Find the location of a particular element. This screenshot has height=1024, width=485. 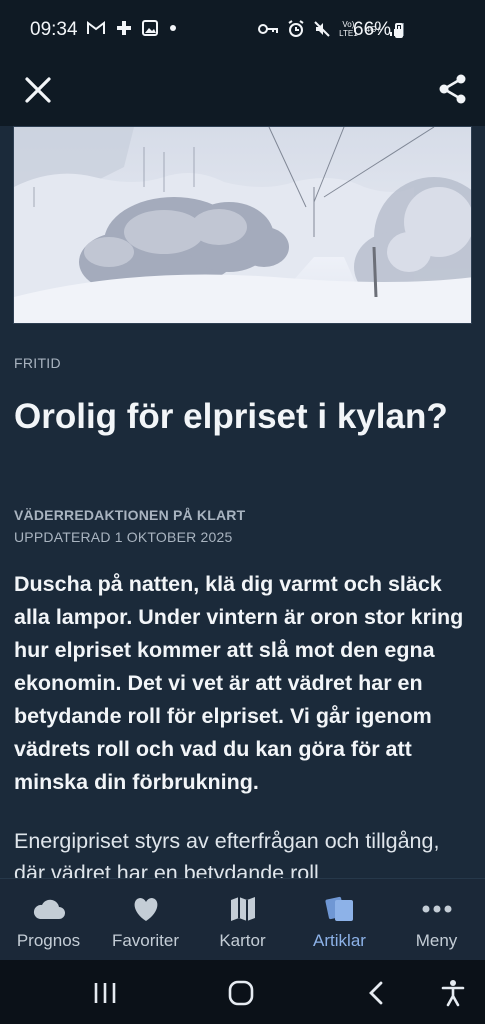

home-button is located at coordinates (241, 993).